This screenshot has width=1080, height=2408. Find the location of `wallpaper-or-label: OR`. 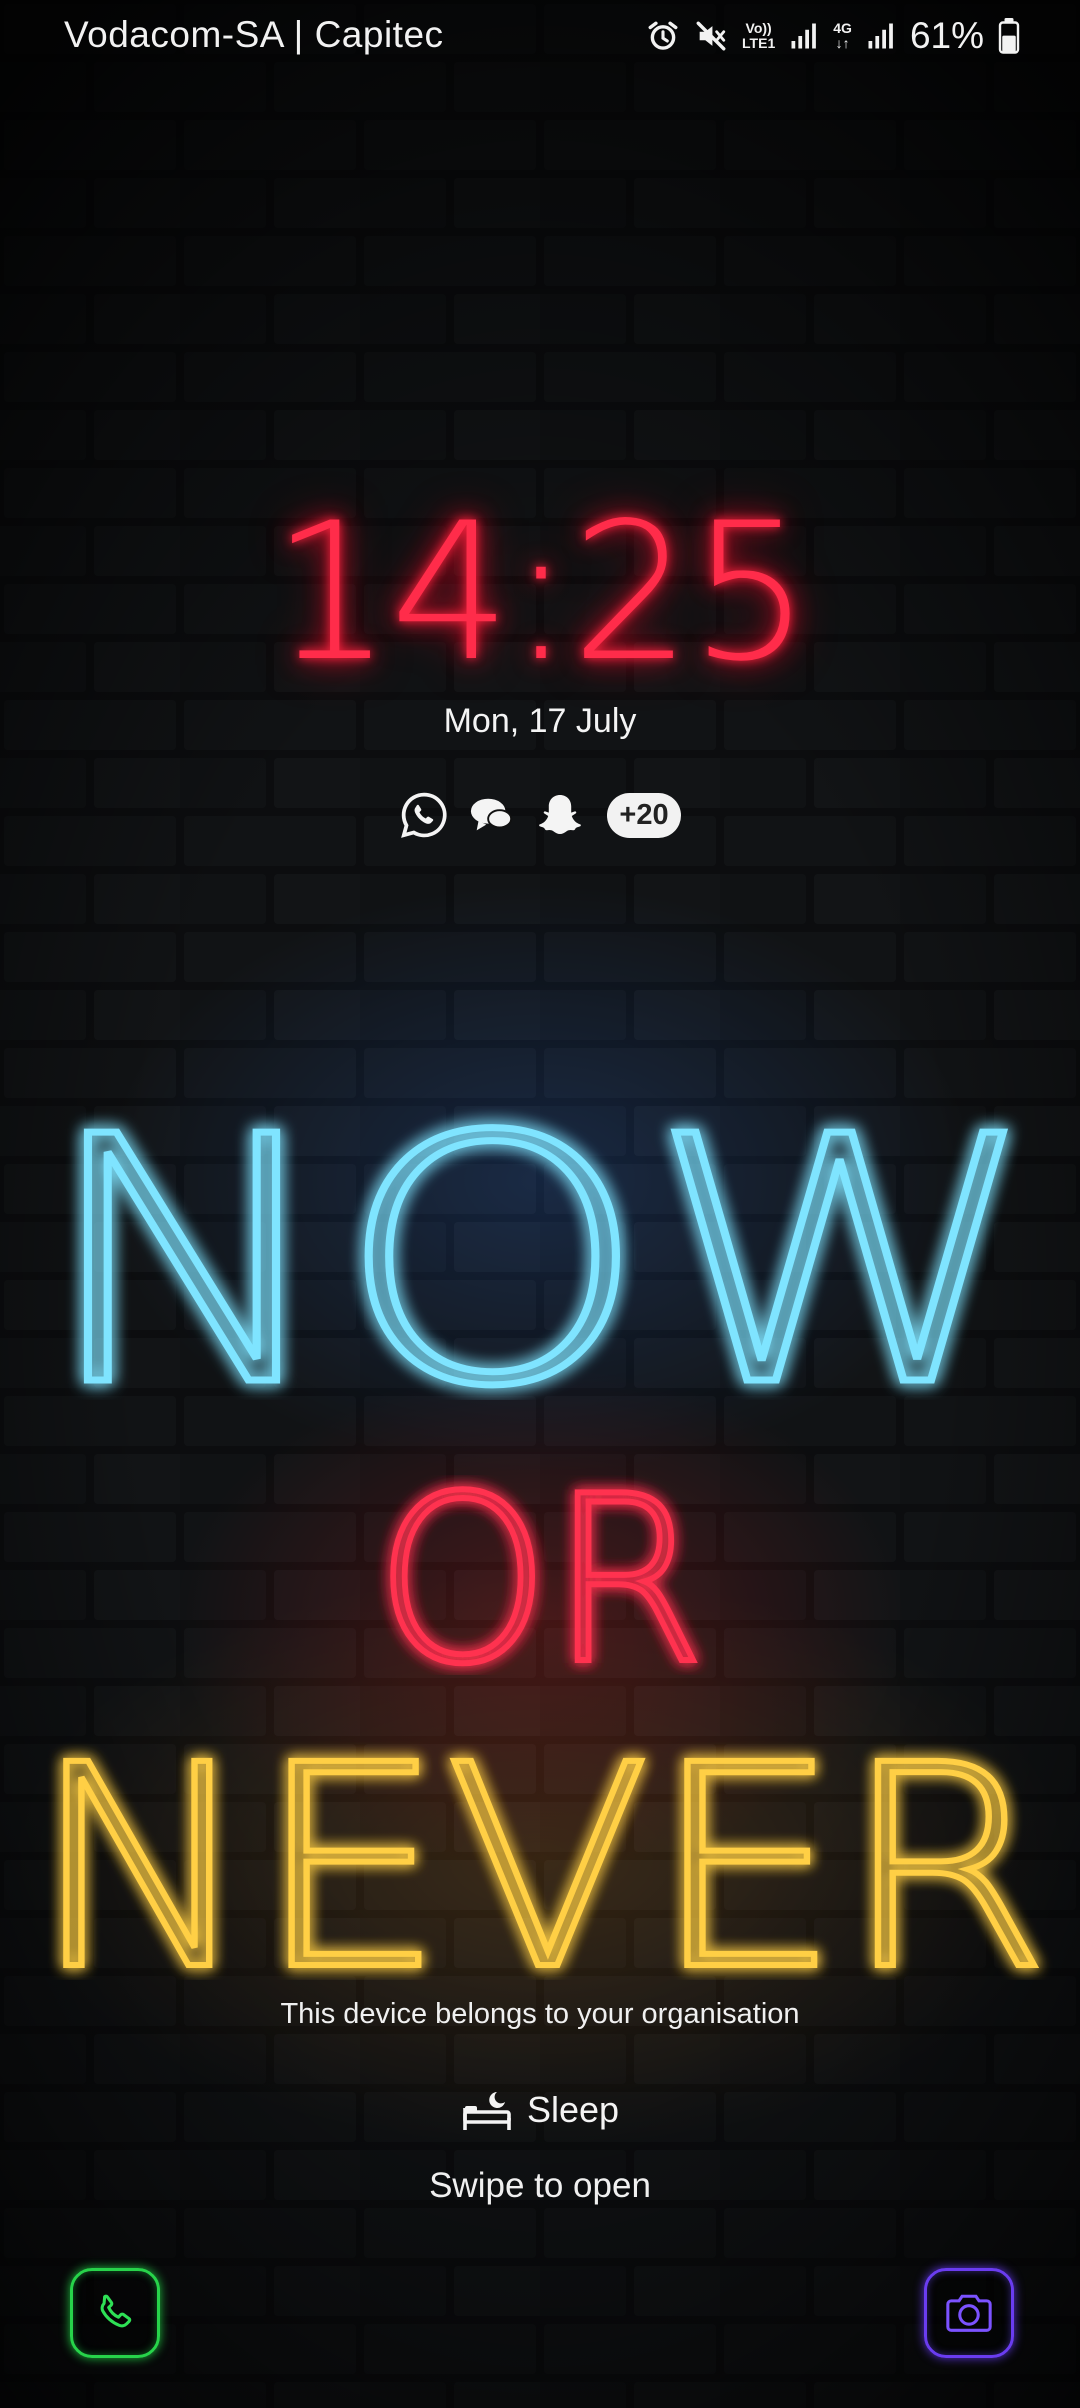

wallpaper-or-label: OR is located at coordinates (540, 1575).